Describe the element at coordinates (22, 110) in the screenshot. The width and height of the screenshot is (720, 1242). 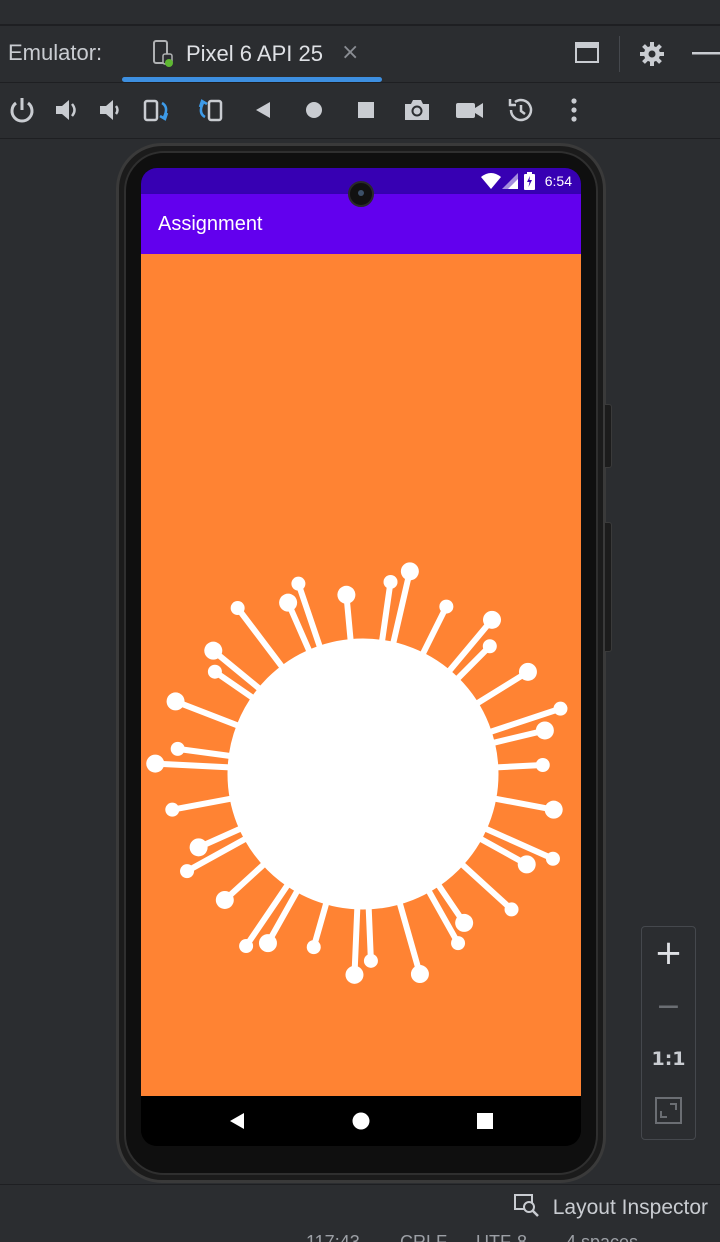
I see `power-icon` at that location.